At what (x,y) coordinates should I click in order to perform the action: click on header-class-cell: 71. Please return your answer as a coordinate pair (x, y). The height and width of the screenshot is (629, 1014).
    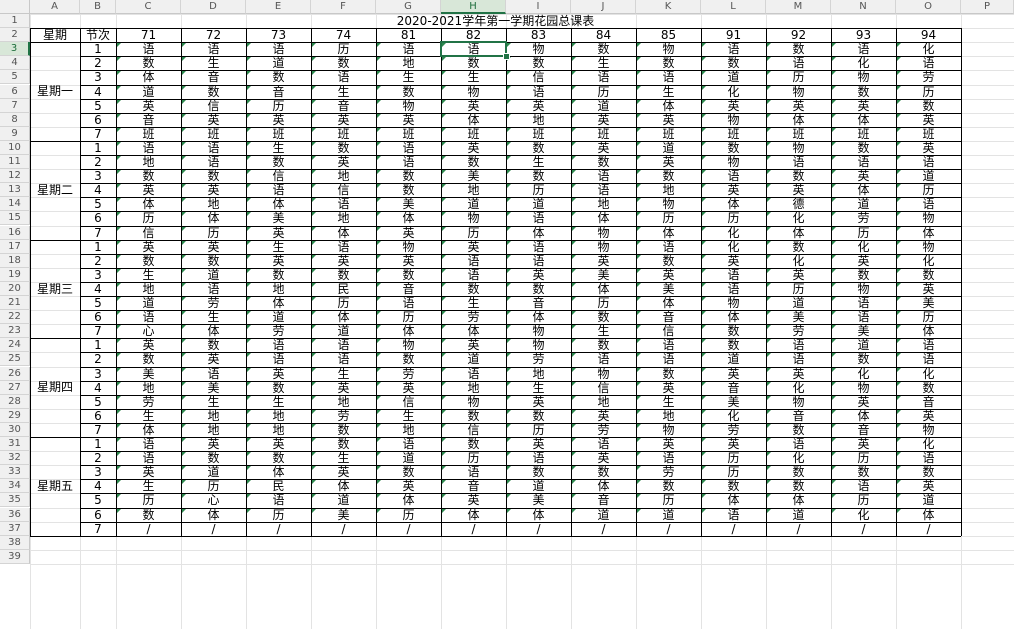
    Looking at the image, I should click on (148, 35).